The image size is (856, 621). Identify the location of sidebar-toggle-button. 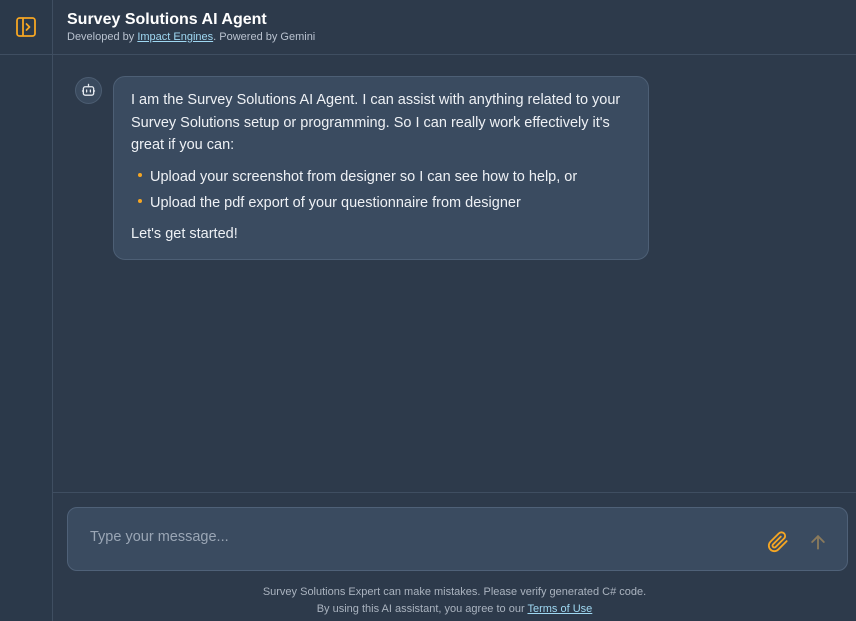
(26, 27).